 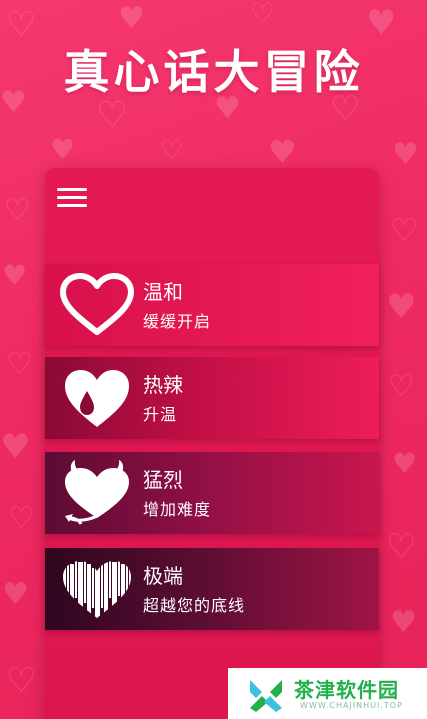 What do you see at coordinates (97, 304) in the screenshot?
I see `outline-heart-icon` at bounding box center [97, 304].